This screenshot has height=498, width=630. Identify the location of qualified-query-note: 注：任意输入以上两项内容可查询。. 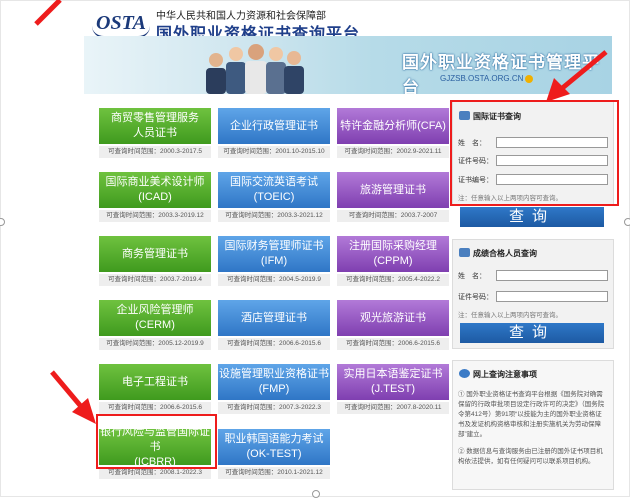
(510, 315).